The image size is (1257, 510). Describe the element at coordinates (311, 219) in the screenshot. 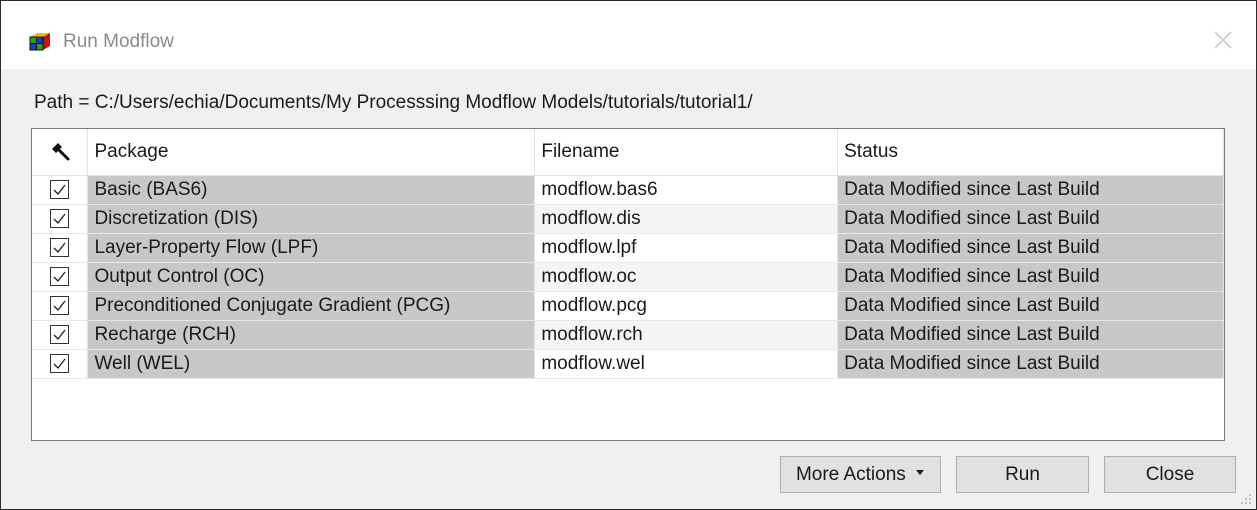

I see `package-cell: Discretization (DIS)` at that location.